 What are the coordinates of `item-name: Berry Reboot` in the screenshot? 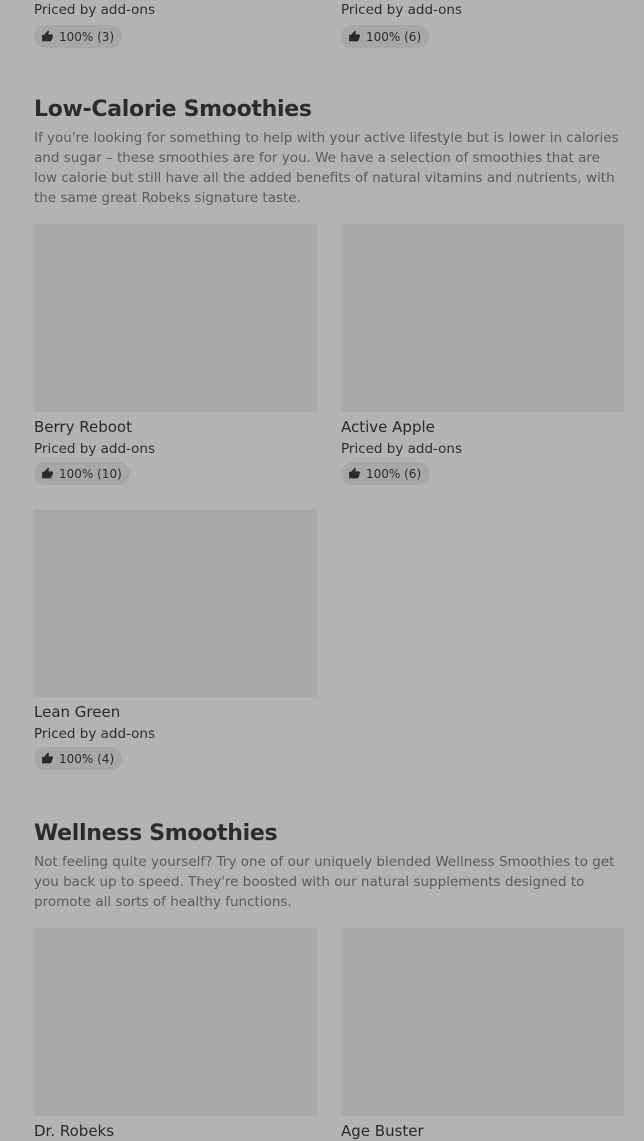 It's located at (83, 427).